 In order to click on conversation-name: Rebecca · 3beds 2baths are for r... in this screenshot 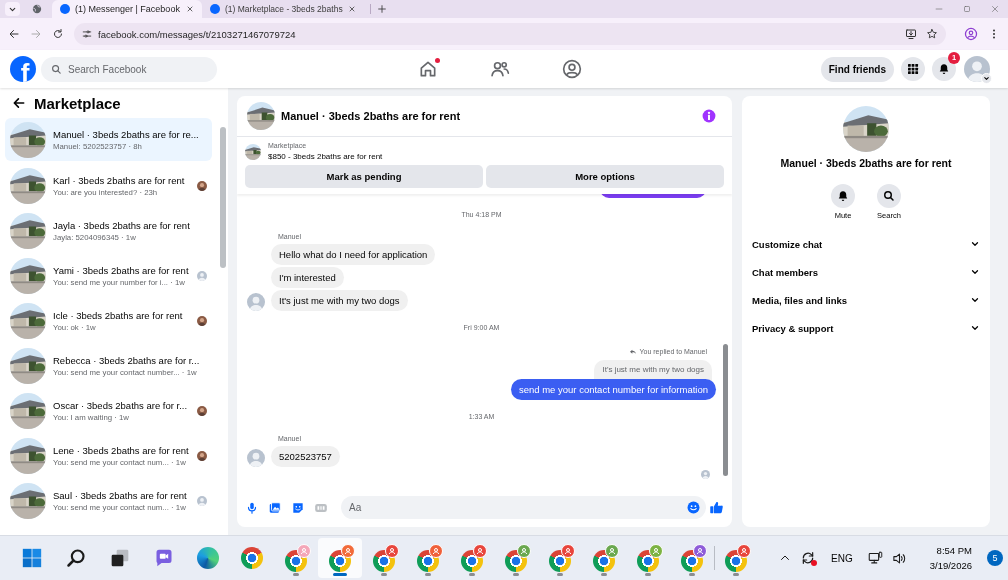, I will do `click(127, 360)`.